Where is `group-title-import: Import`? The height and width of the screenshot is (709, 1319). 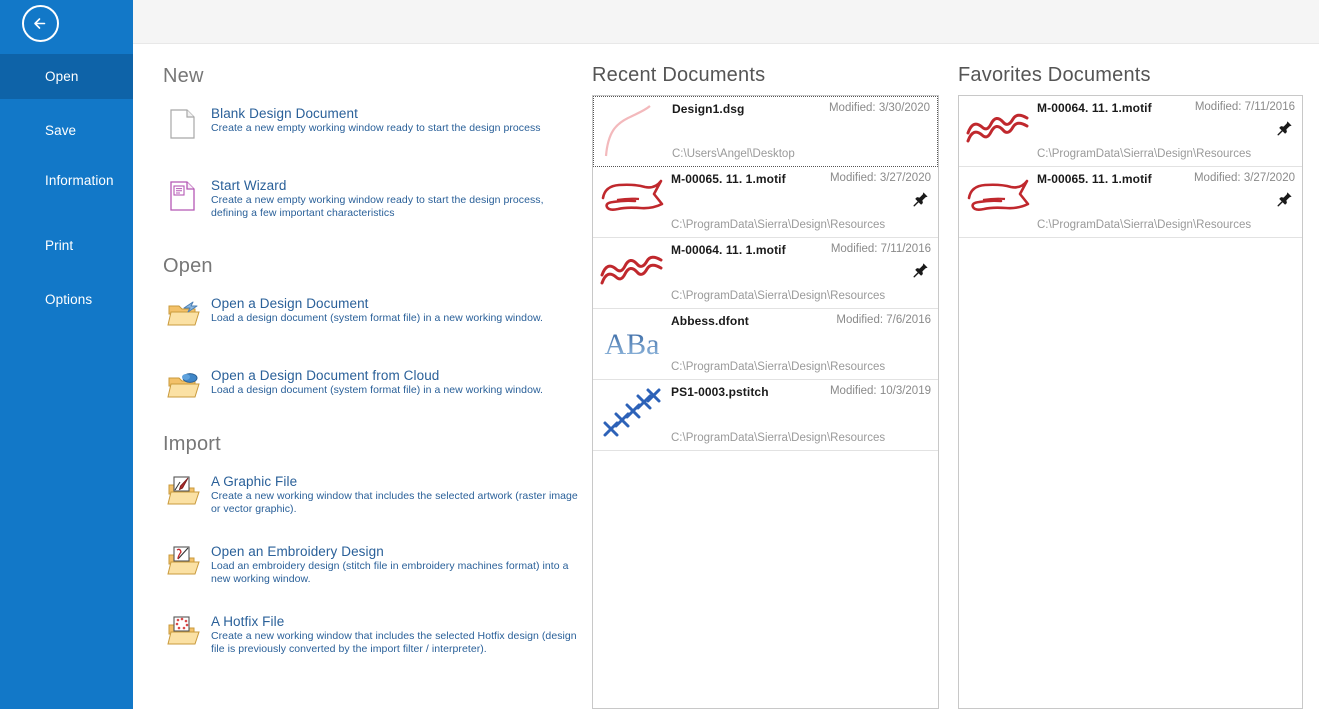 group-title-import: Import is located at coordinates (192, 444).